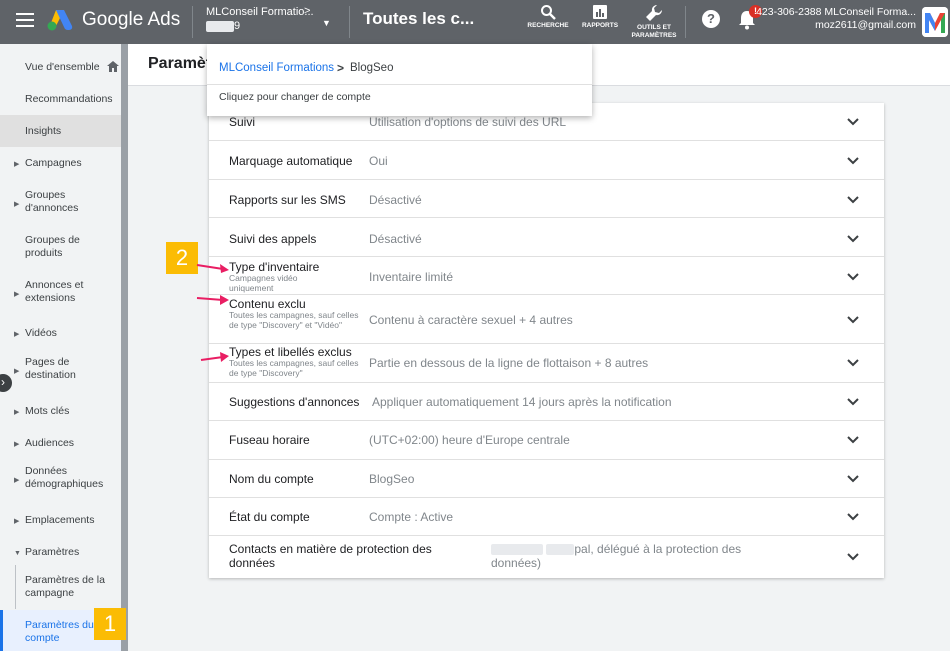 The width and height of the screenshot is (950, 651). What do you see at coordinates (935, 22) in the screenshot?
I see `avatar` at bounding box center [935, 22].